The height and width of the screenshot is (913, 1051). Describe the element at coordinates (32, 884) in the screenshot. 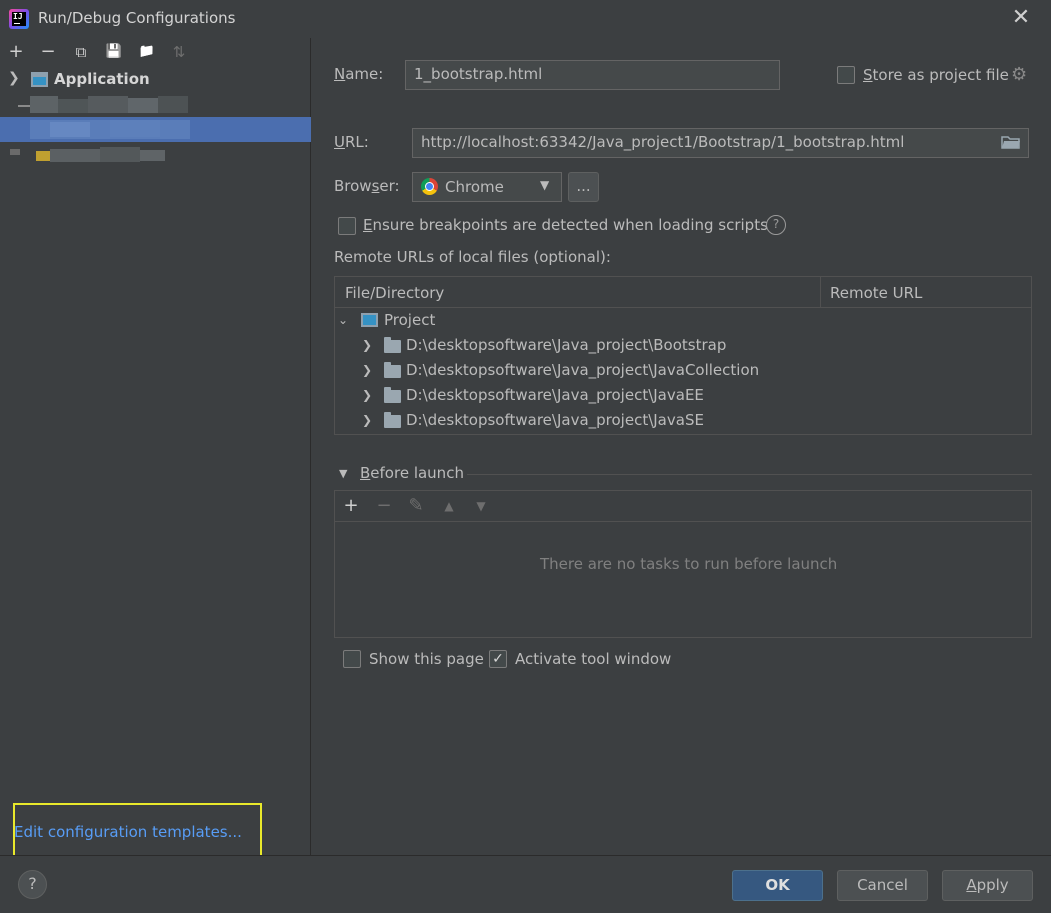

I see `help-button: ?` at that location.